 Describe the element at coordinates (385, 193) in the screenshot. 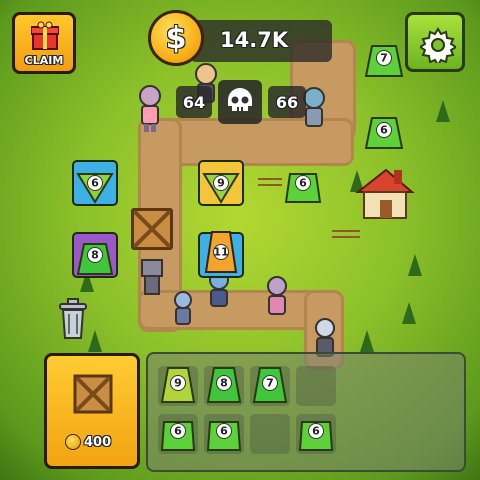

I see `house-icon` at that location.